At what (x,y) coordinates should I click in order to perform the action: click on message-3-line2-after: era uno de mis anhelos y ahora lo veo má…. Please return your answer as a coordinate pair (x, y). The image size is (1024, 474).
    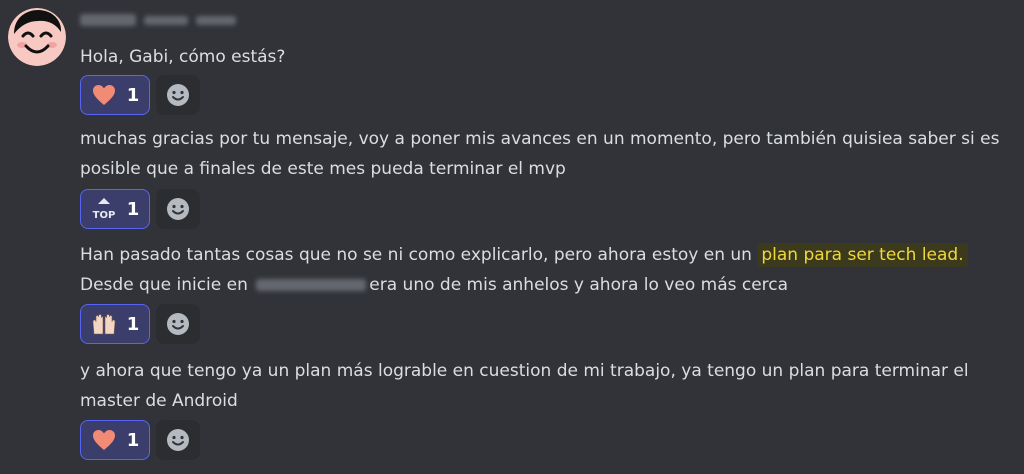
    Looking at the image, I should click on (579, 285).